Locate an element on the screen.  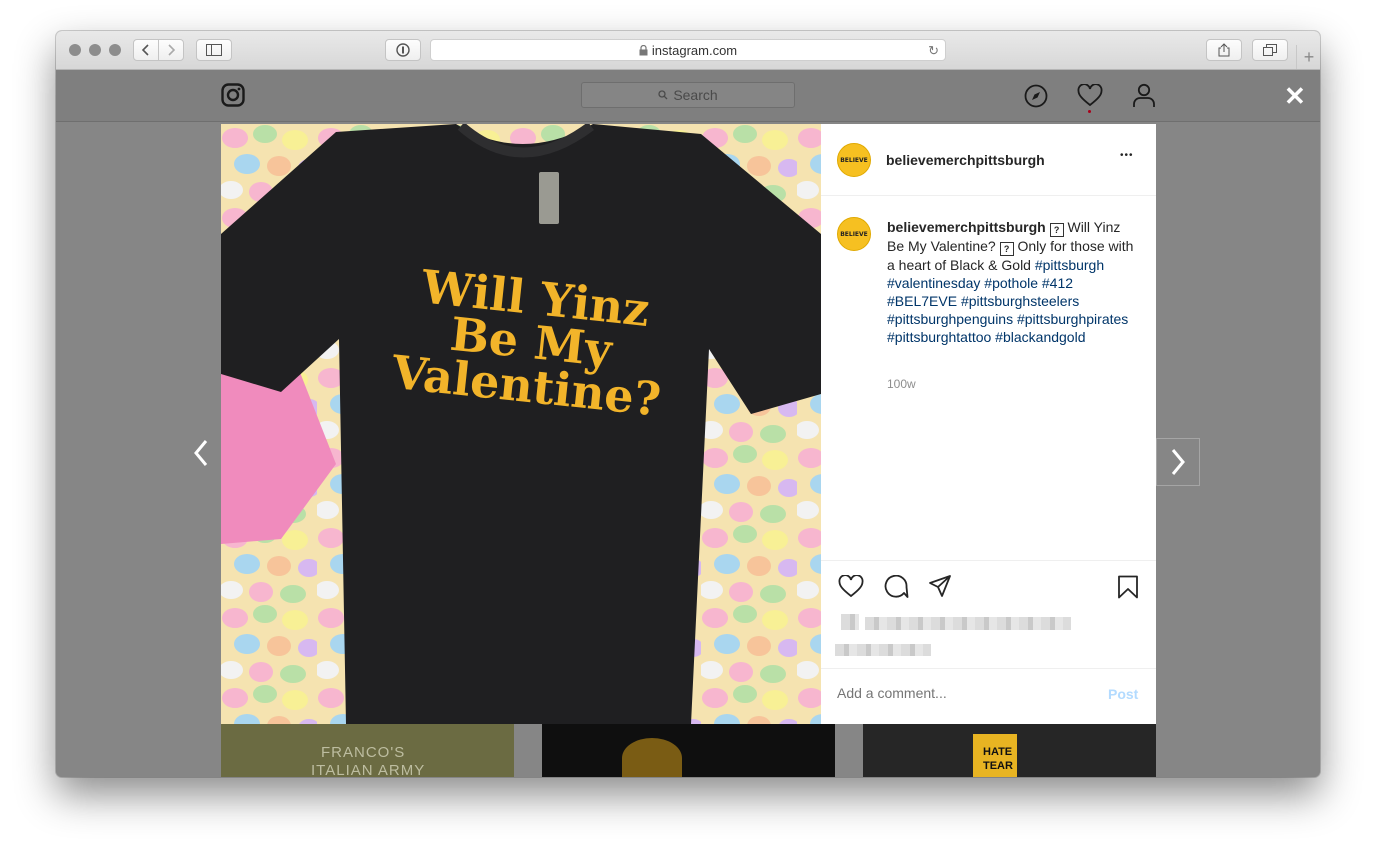
lock-icon is located at coordinates (643, 49).